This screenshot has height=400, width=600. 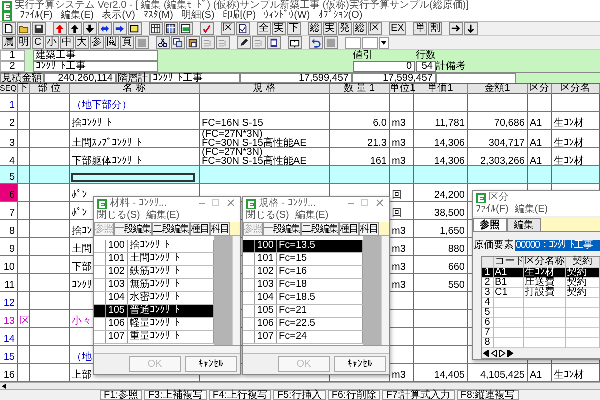 I want to click on tab: 参照, so click(x=490, y=225).